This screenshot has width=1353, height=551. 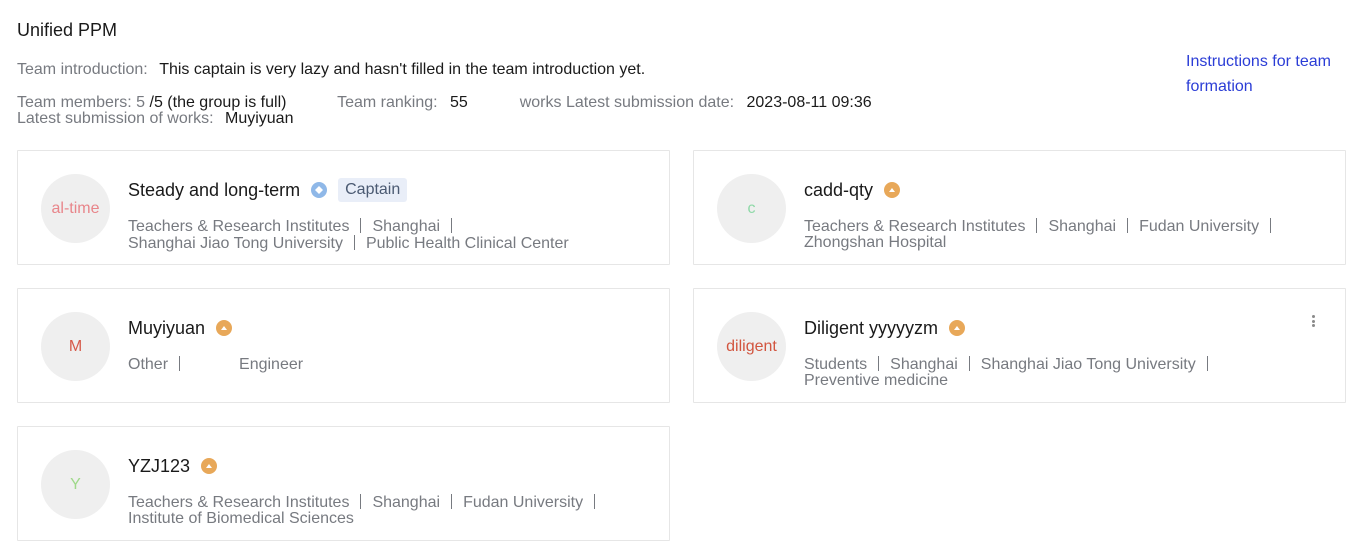 What do you see at coordinates (115, 118) in the screenshot?
I see `latest-submitter-label: Latest submission of works:` at bounding box center [115, 118].